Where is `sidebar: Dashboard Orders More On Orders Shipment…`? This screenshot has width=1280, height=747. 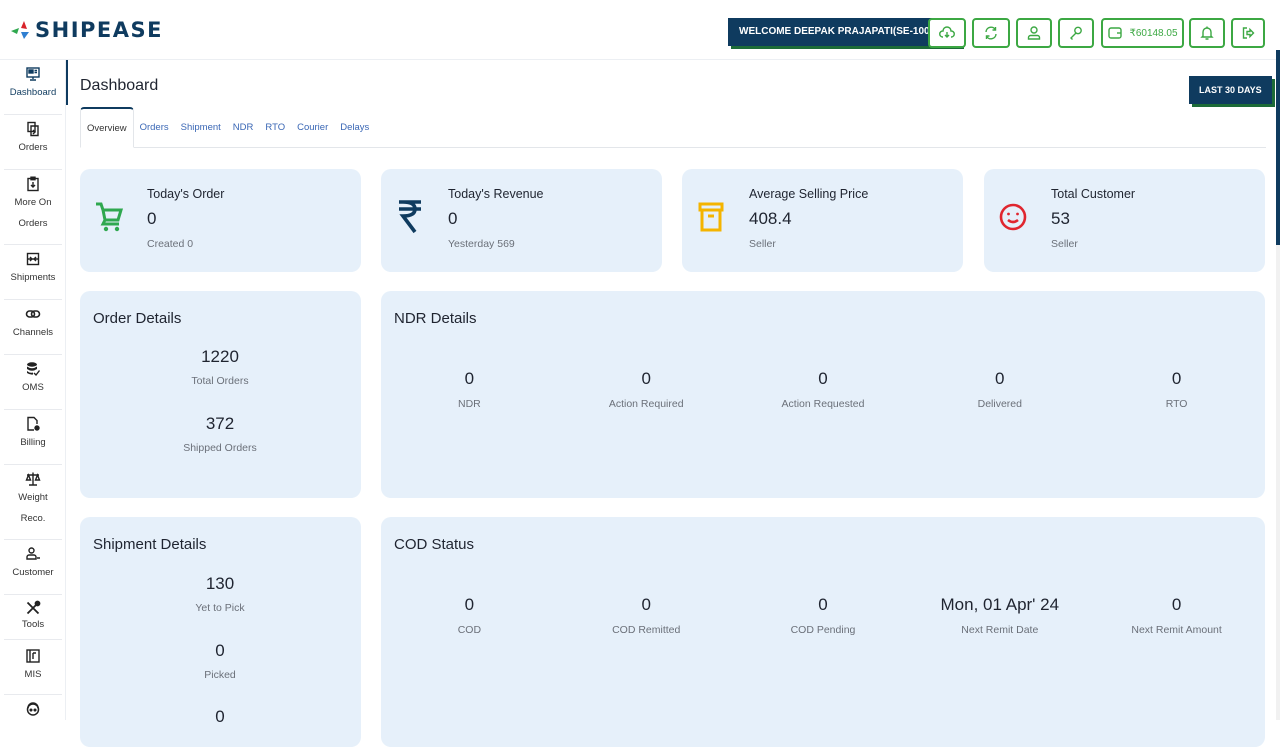
sidebar: Dashboard Orders More On Orders Shipment… is located at coordinates (33, 390).